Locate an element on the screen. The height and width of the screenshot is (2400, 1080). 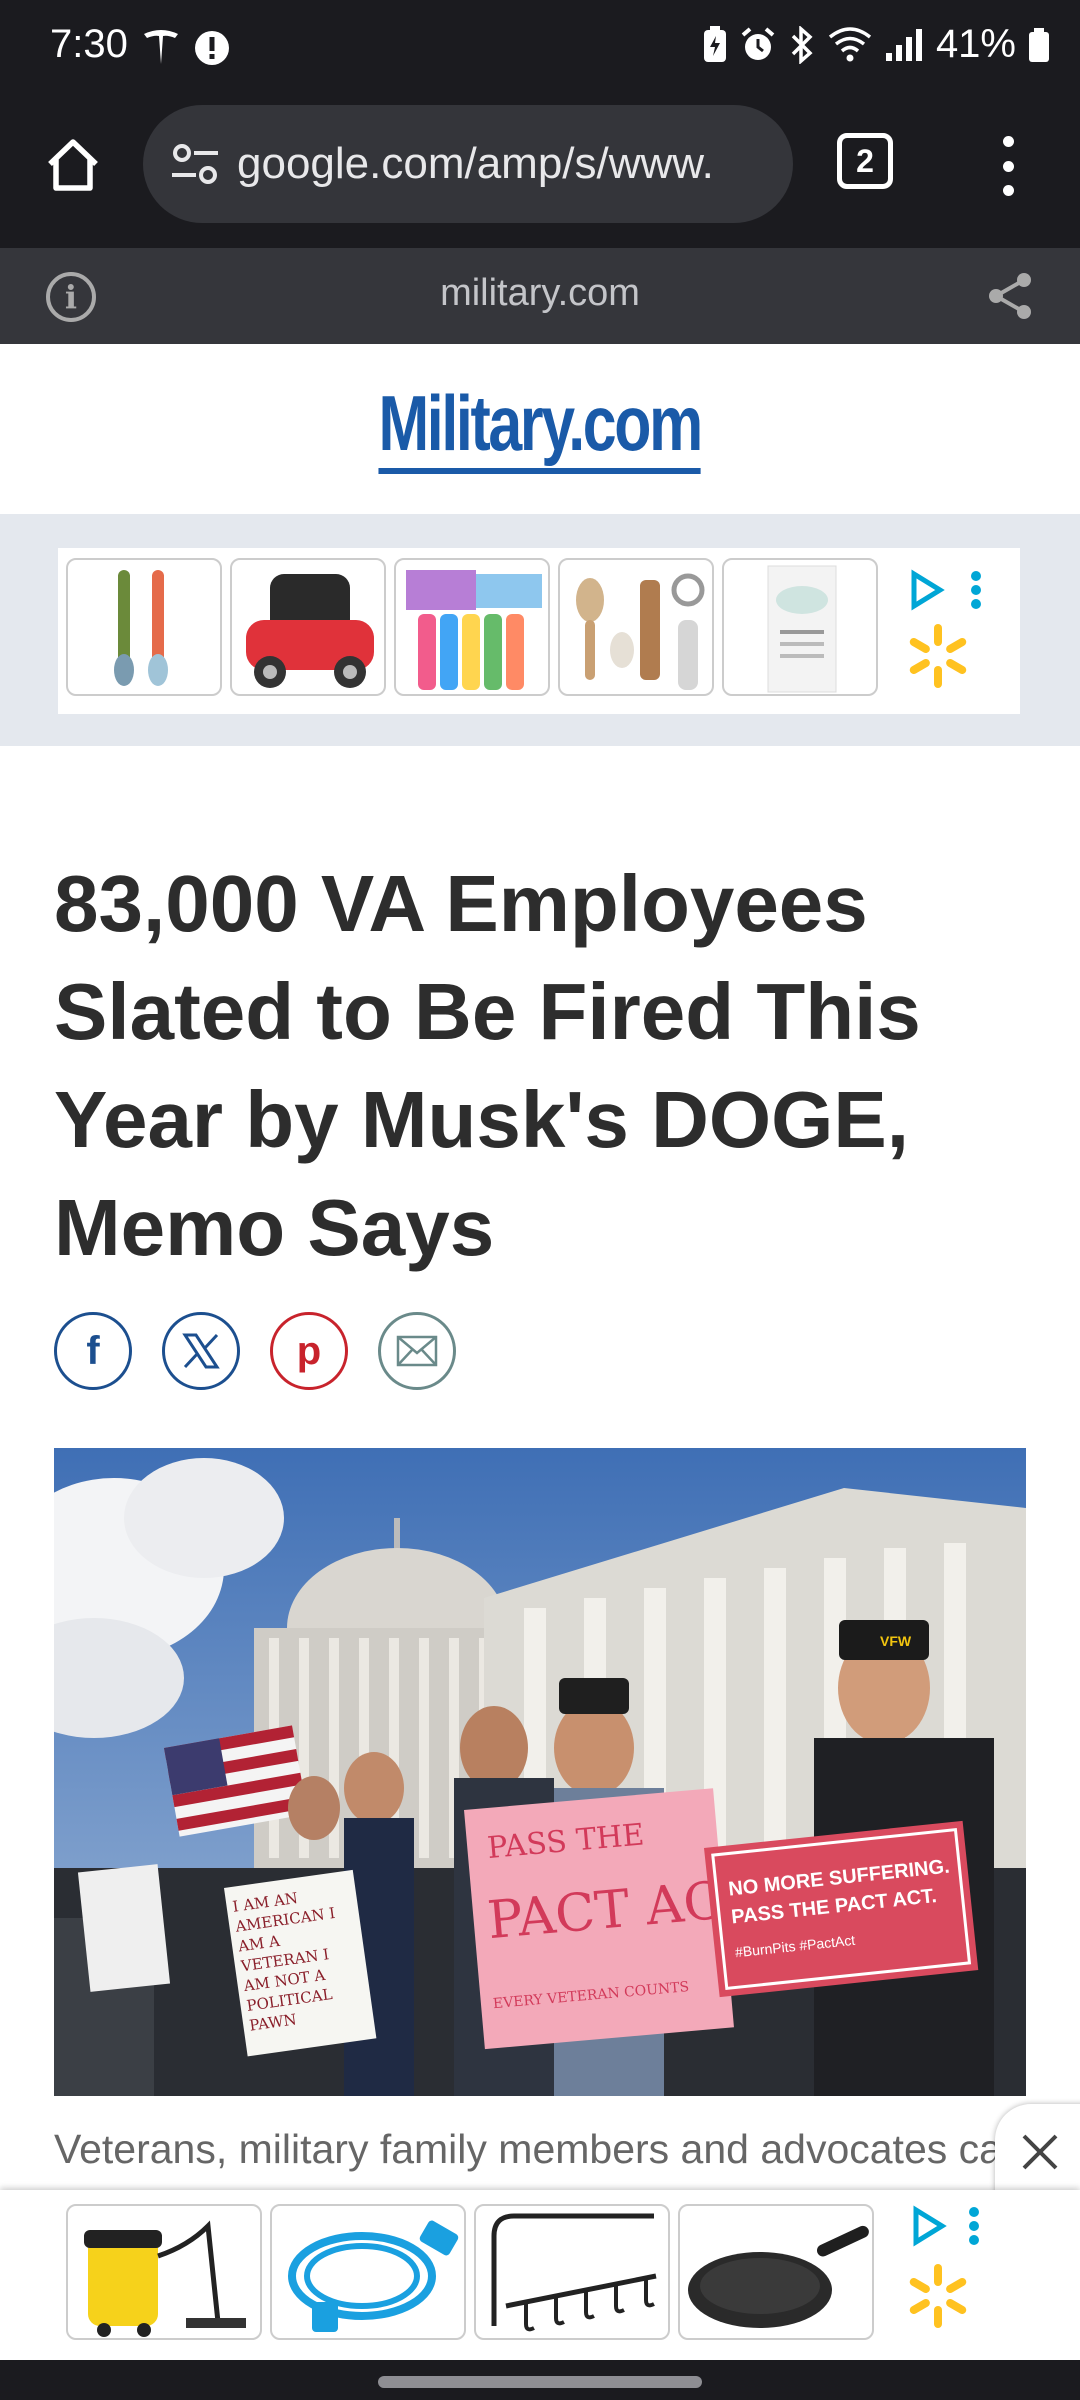
ad-product-frying-pan is located at coordinates (776, 2272).